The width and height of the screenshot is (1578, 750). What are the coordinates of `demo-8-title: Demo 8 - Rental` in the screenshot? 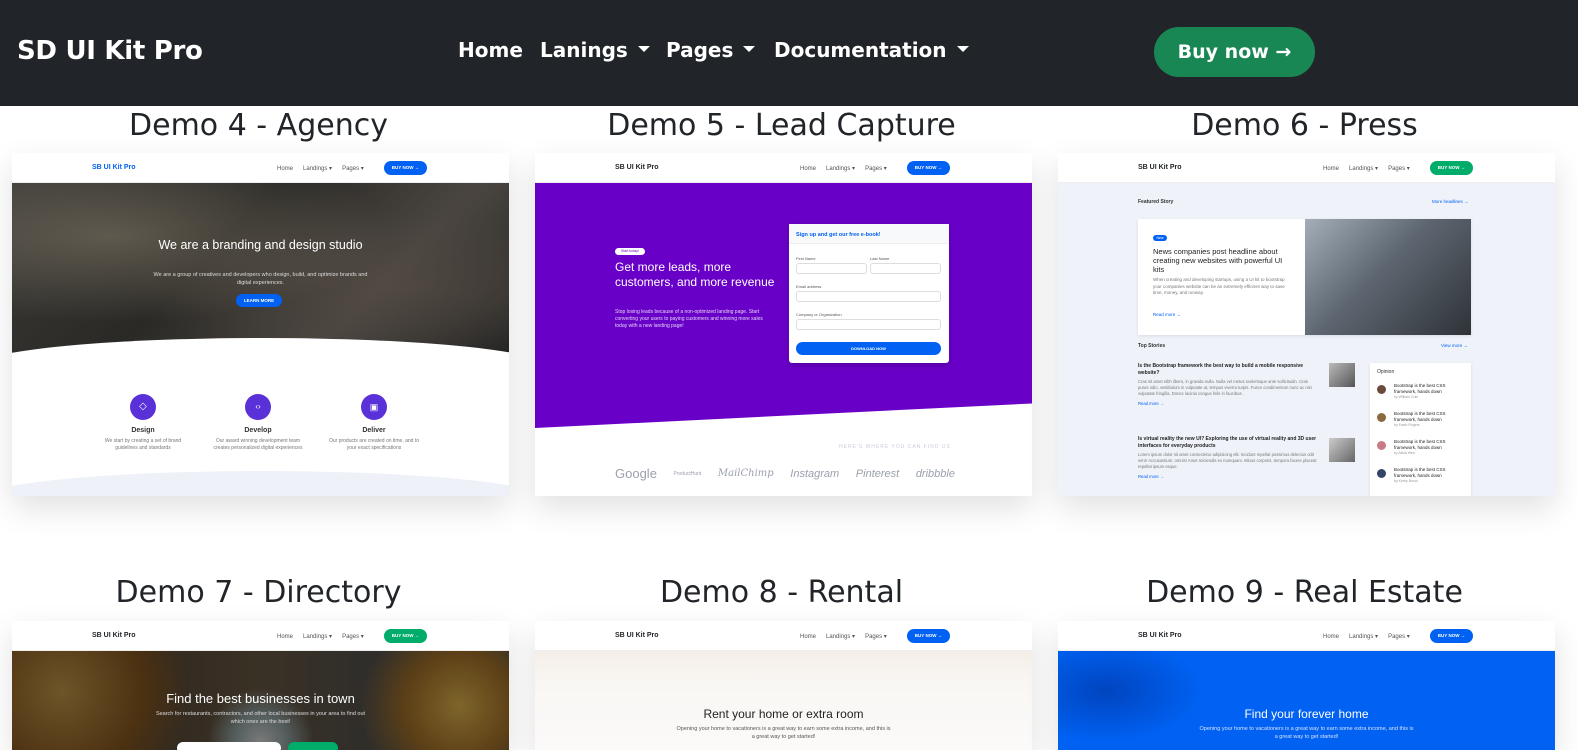 It's located at (781, 592).